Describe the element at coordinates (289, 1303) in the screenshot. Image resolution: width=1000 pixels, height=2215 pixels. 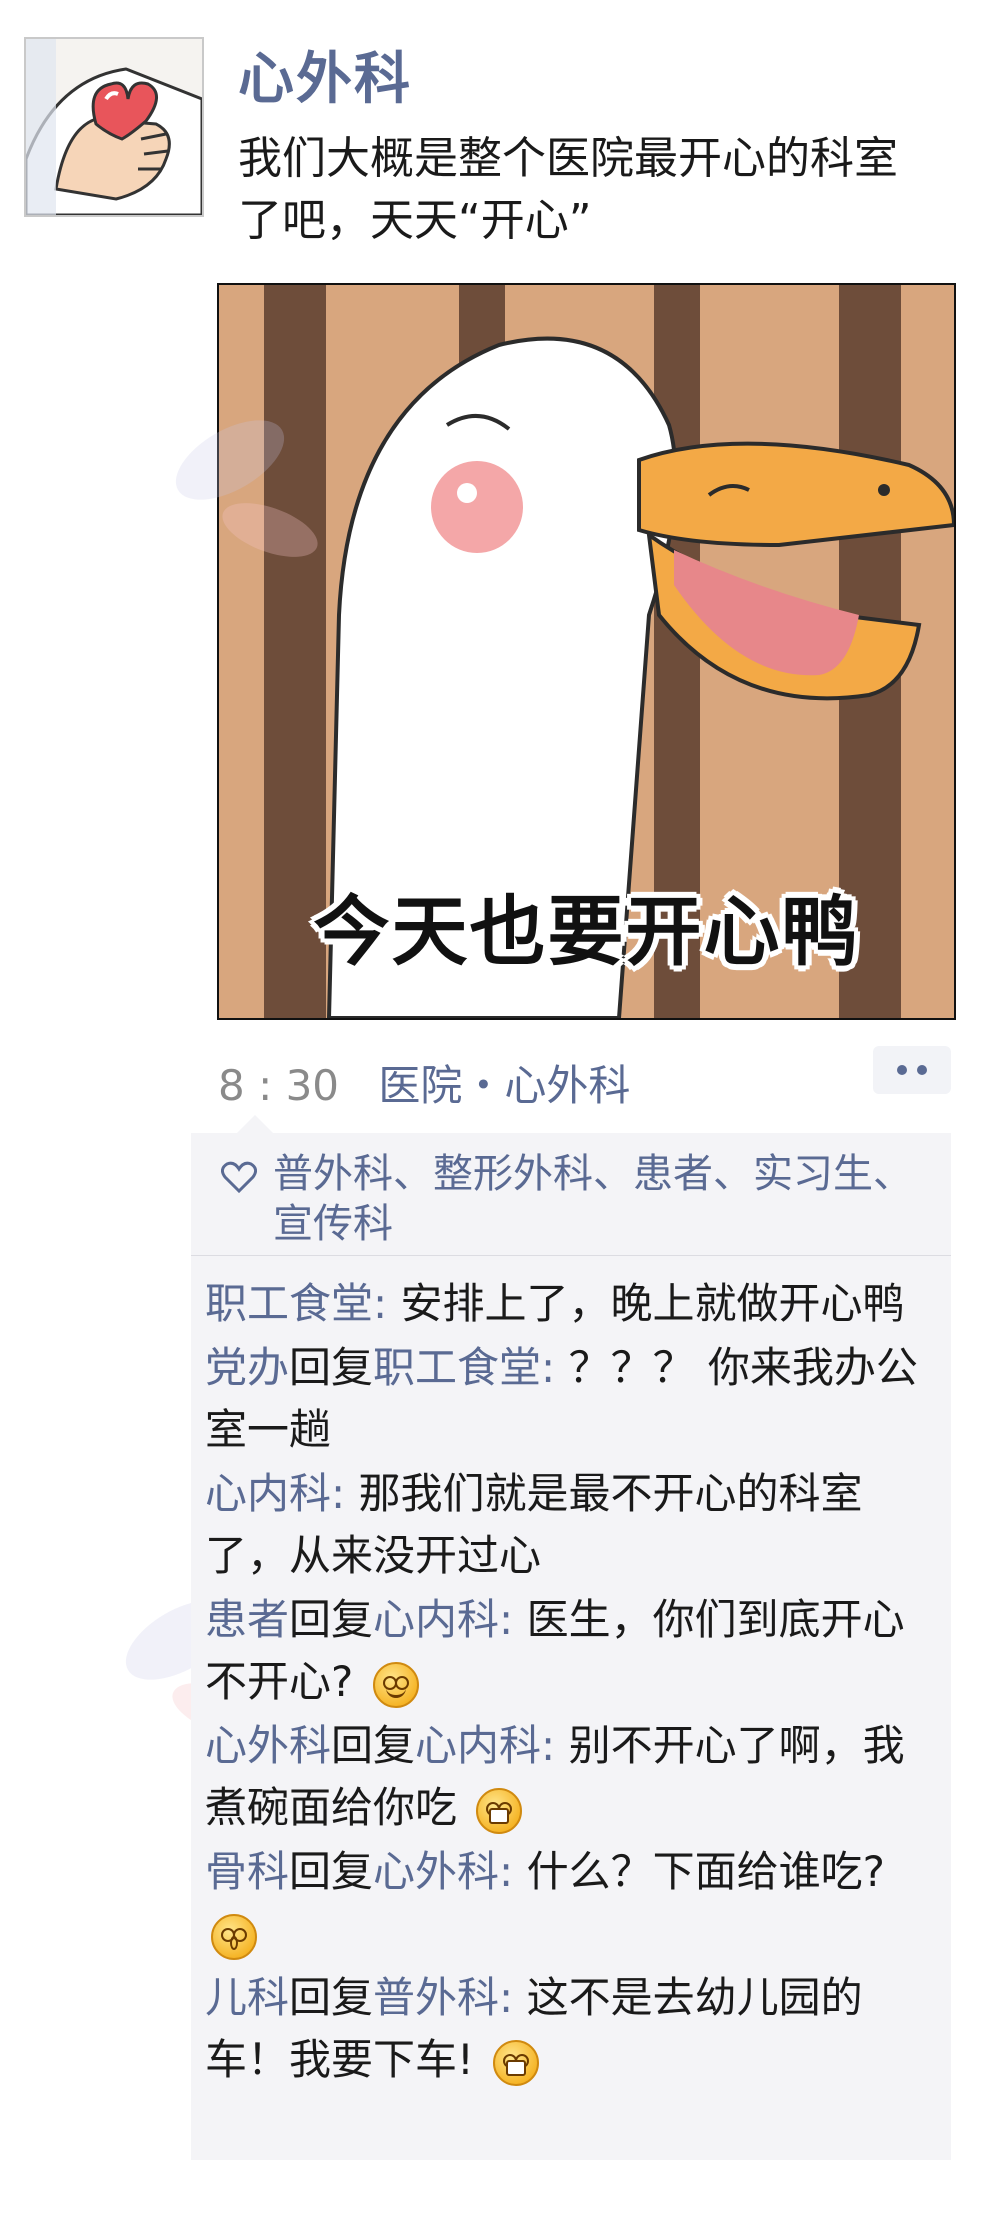
I see `comment-user: 职工食堂` at that location.